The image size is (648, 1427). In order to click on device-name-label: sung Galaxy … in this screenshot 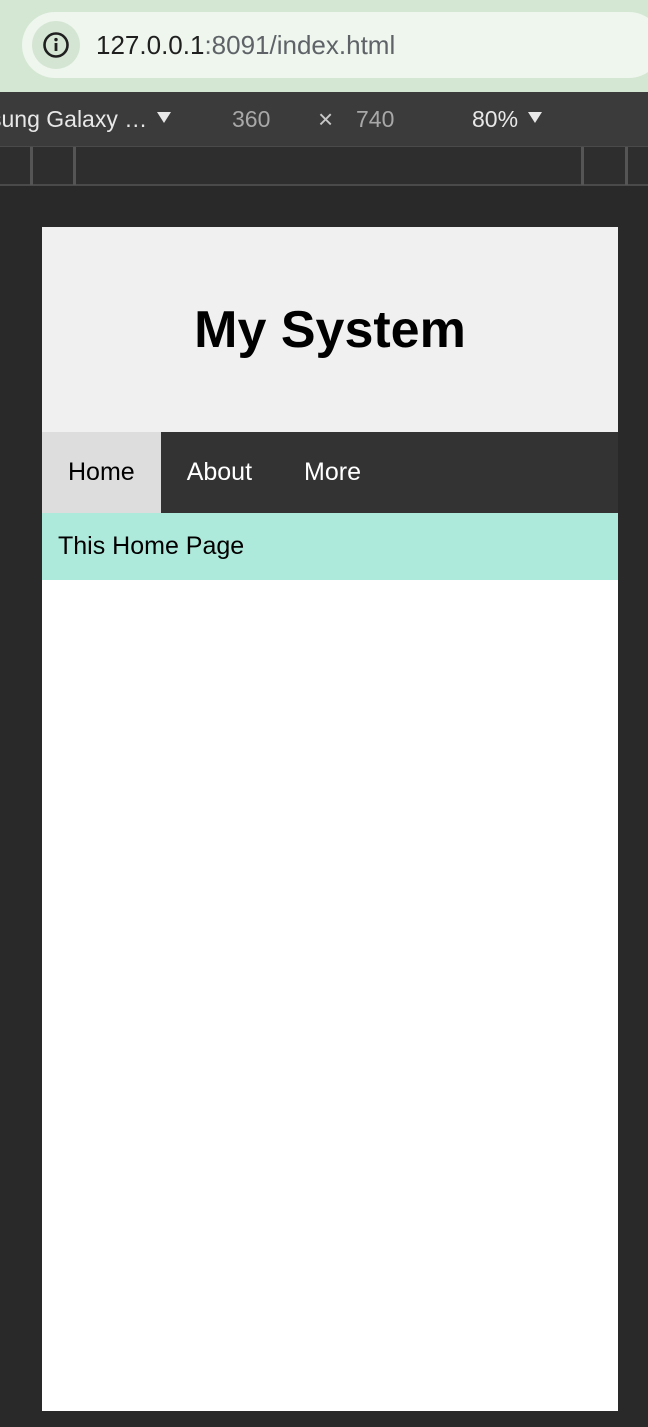, I will do `click(74, 119)`.